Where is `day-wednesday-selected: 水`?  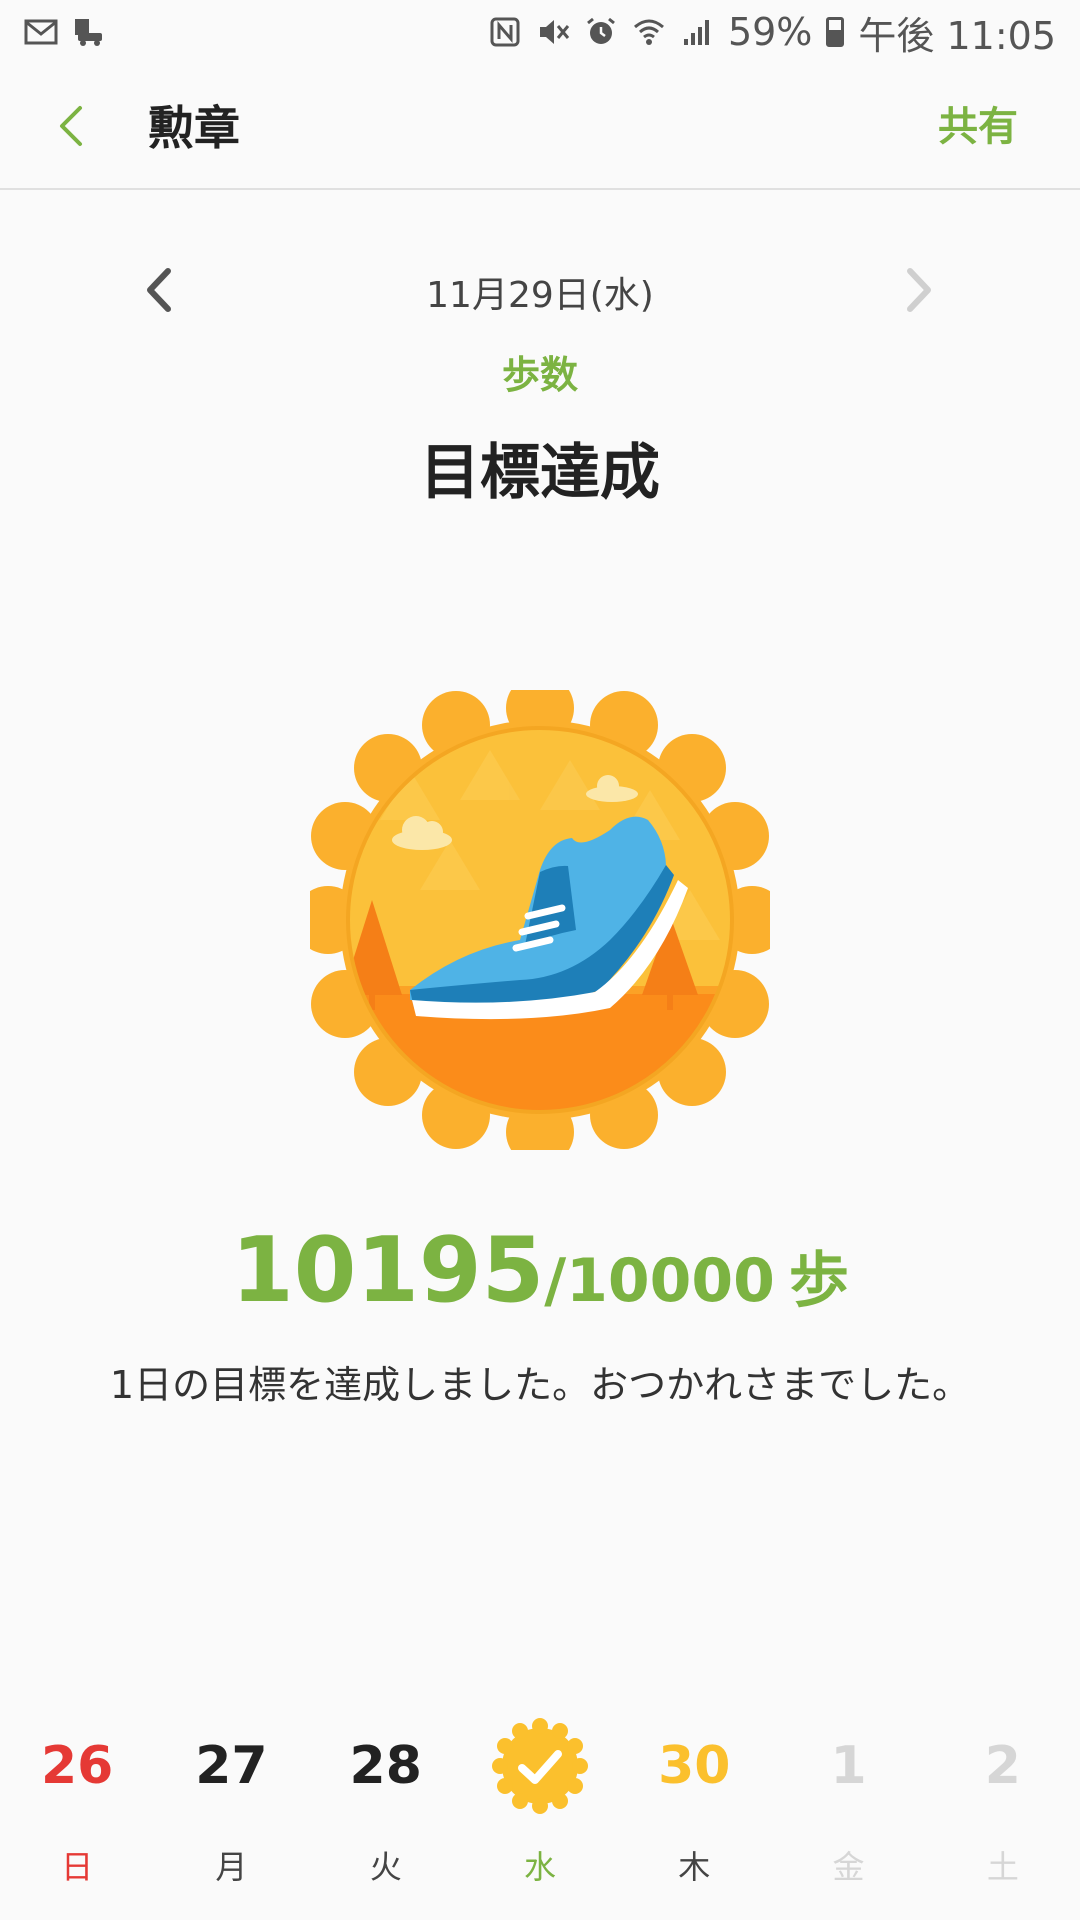 day-wednesday-selected: 水 is located at coordinates (540, 1802).